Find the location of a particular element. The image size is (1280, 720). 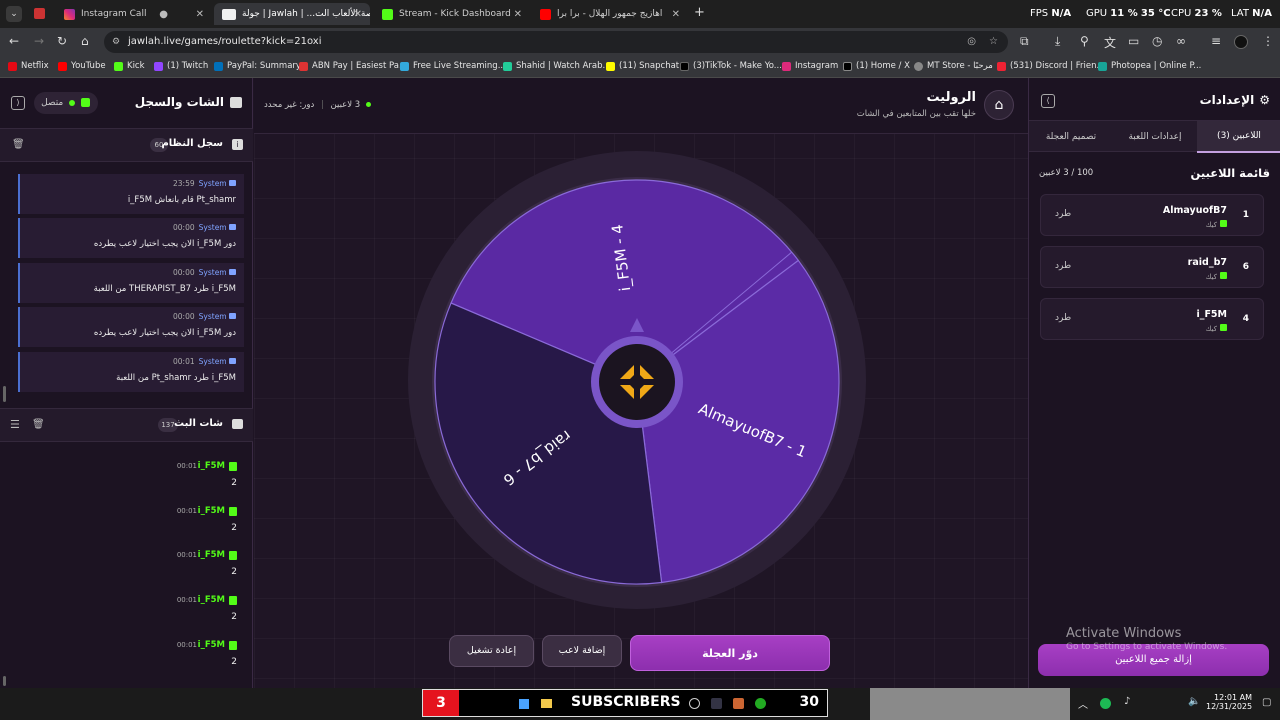

bookmark-x: (1) Home / X is located at coordinates (876, 66).